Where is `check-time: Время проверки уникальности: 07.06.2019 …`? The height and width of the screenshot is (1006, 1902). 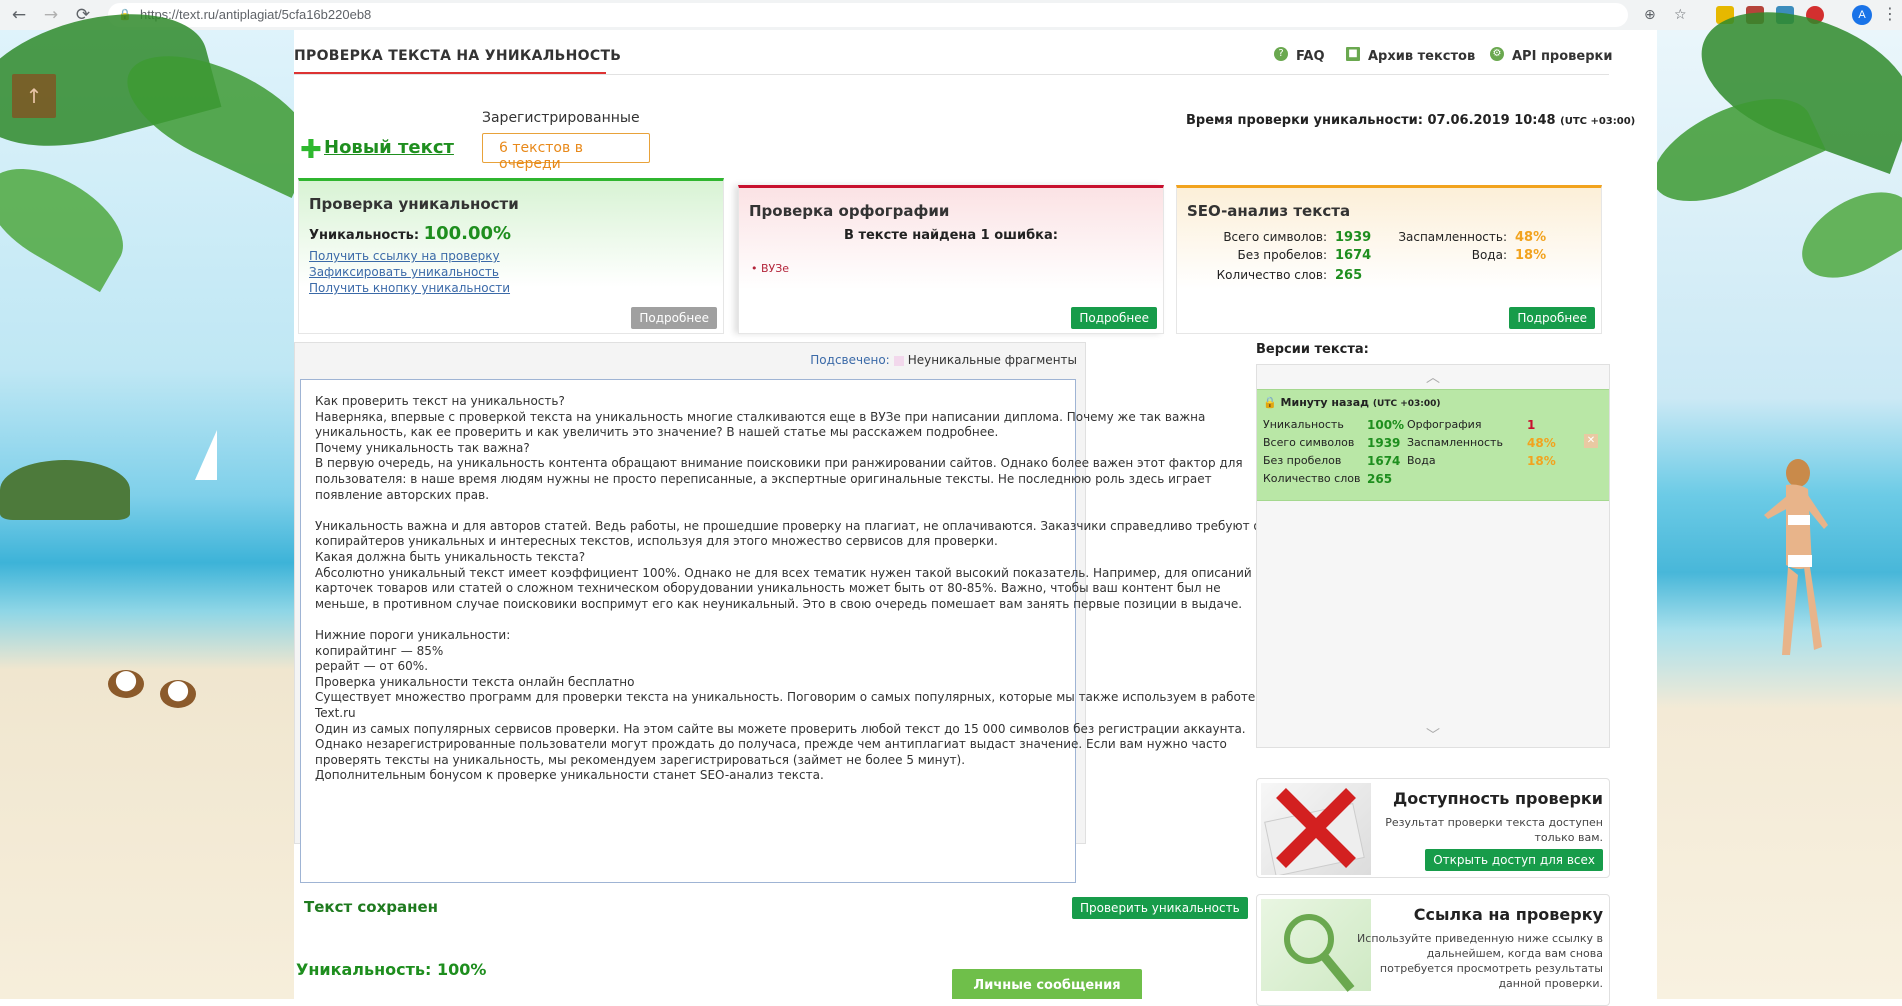
check-time: Время проверки уникальности: 07.06.2019 … is located at coordinates (1410, 120).